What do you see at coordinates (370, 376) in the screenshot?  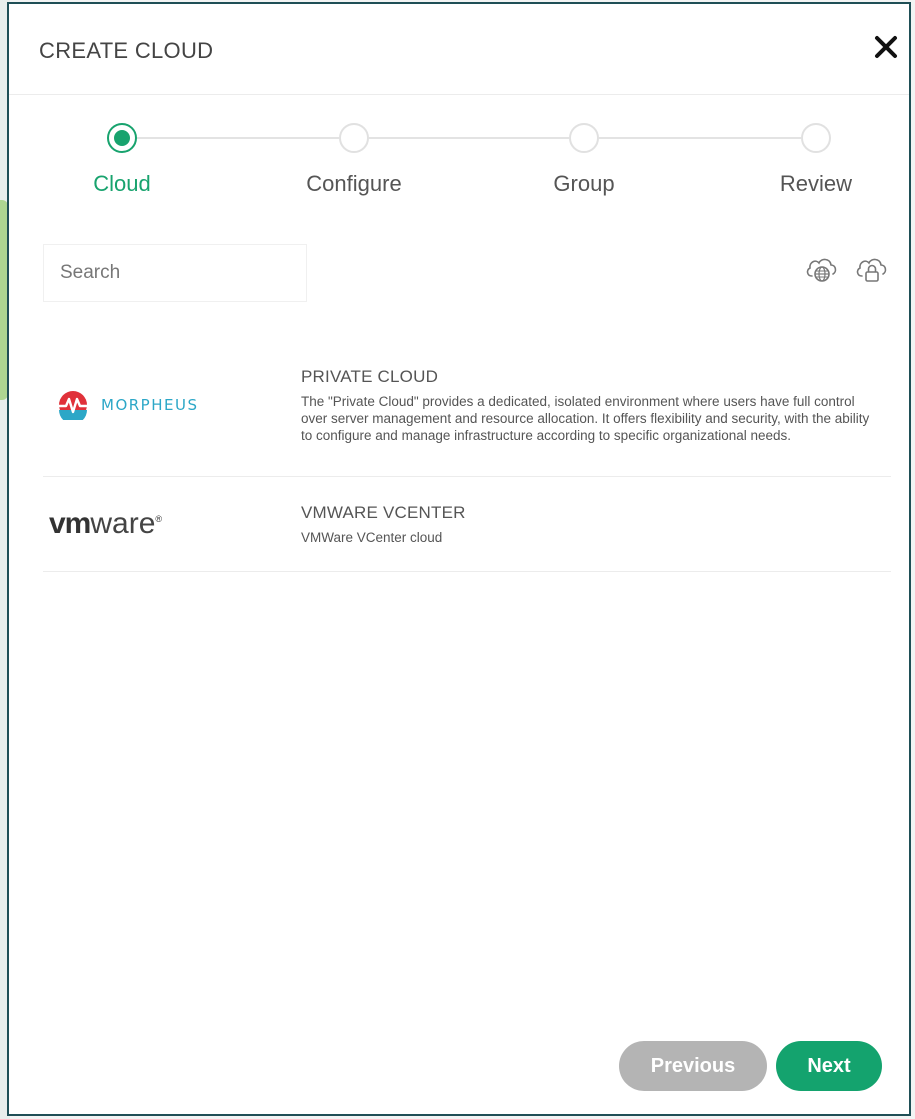 I see `cloud-option-name: PRIVATE CLOUD` at bounding box center [370, 376].